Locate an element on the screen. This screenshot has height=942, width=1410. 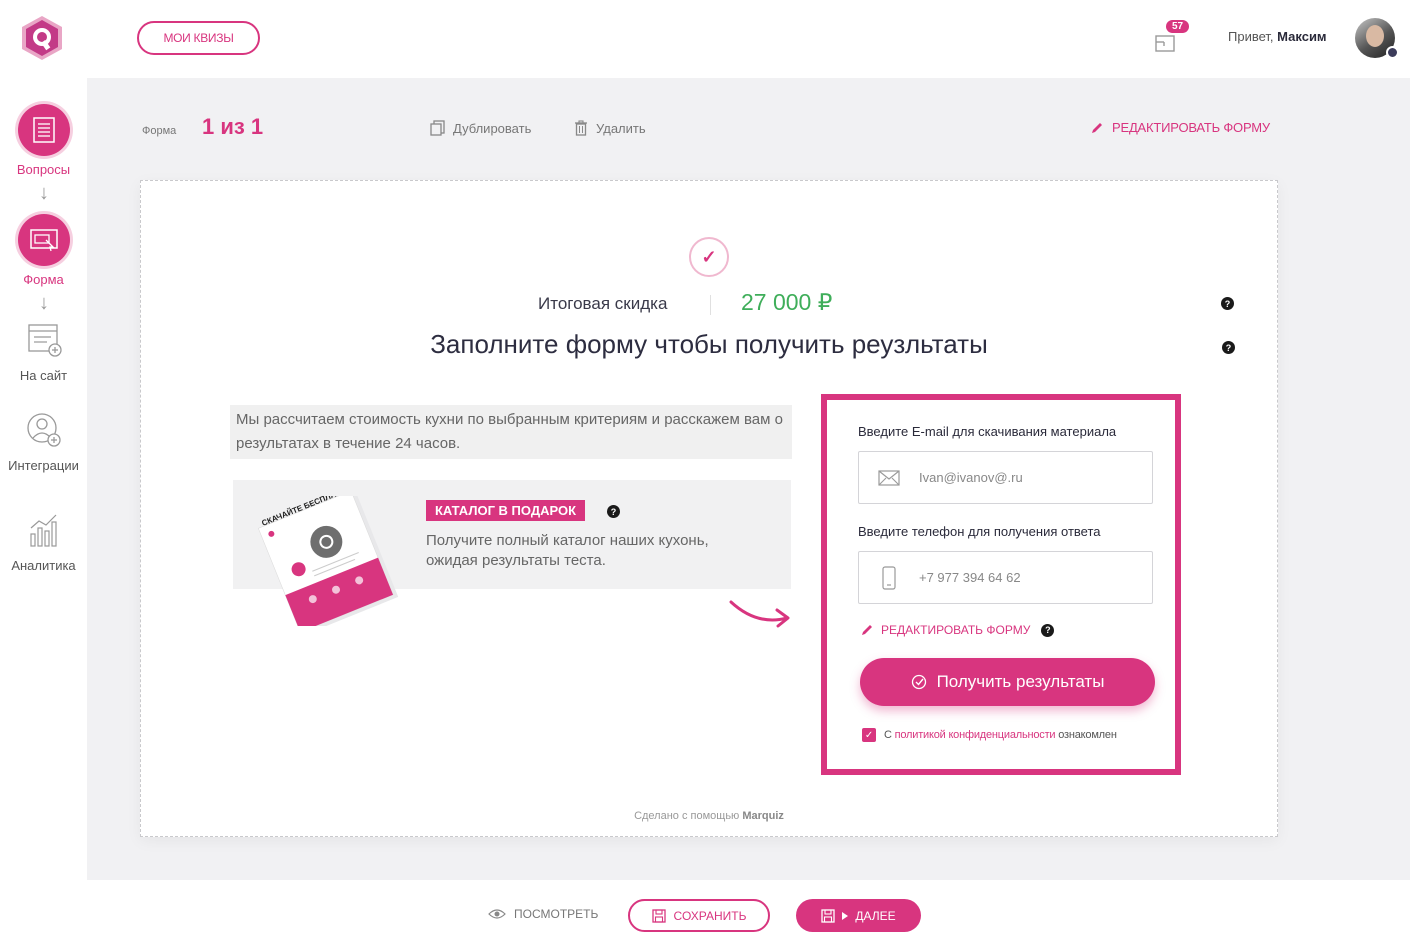
preview-button: ПОСМОТРЕТЬ is located at coordinates (543, 914).